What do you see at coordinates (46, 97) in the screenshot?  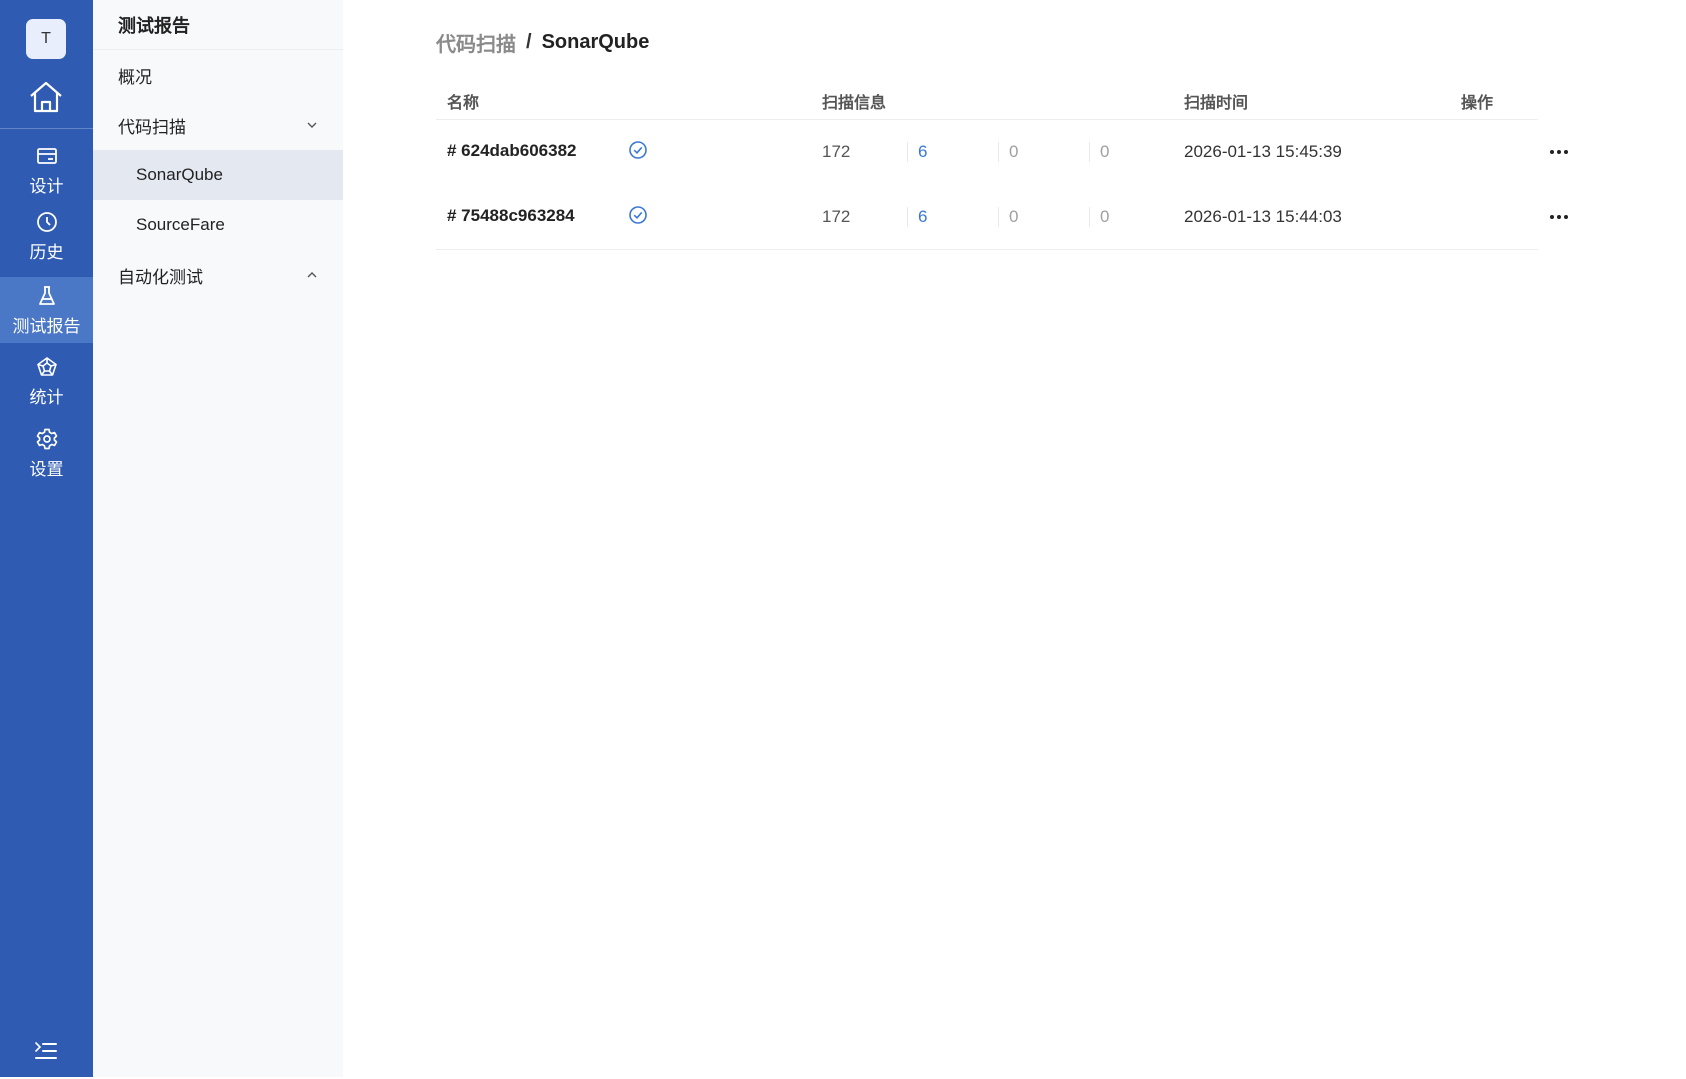 I see `home-icon` at bounding box center [46, 97].